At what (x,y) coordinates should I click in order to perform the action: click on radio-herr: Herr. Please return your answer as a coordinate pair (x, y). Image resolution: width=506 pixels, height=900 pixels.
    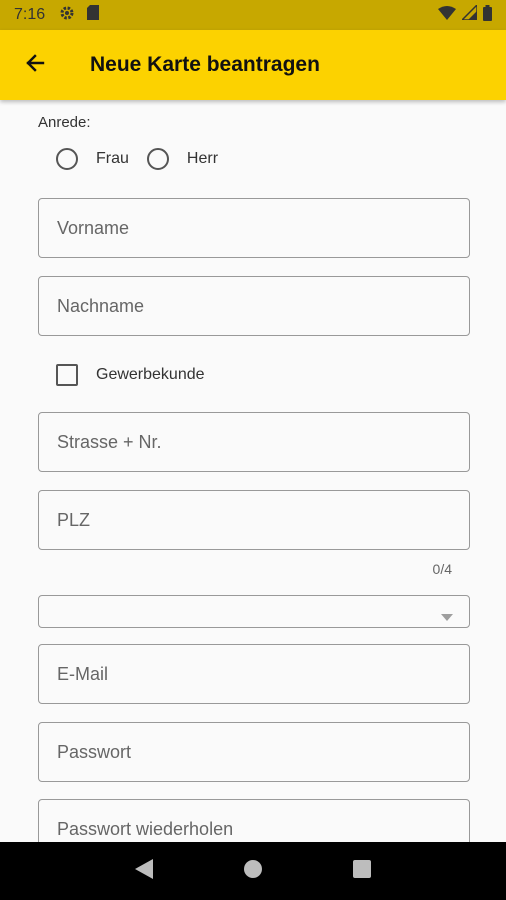
    Looking at the image, I should click on (182, 159).